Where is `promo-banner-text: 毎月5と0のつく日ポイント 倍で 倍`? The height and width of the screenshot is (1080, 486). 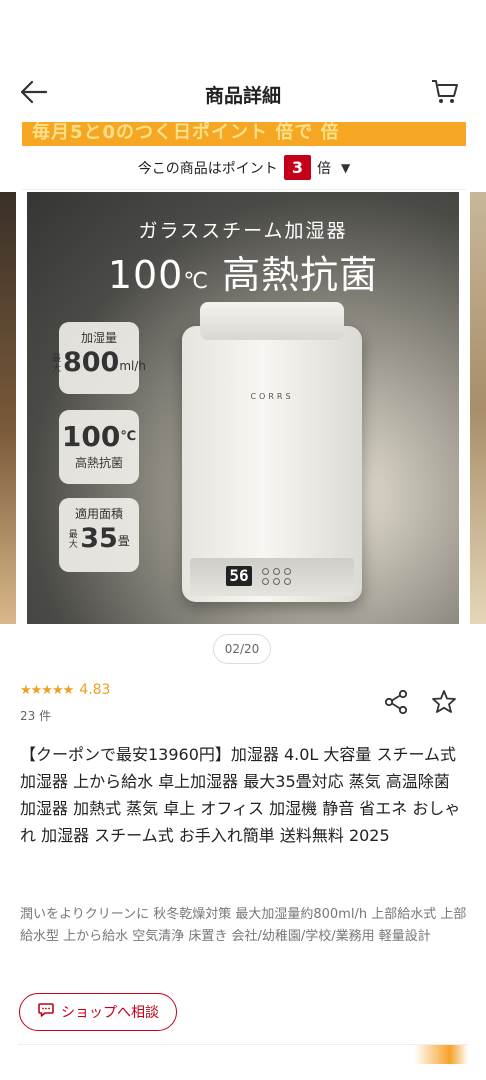
promo-banner-text: 毎月5と0のつく日ポイント 倍で 倍 is located at coordinates (186, 132).